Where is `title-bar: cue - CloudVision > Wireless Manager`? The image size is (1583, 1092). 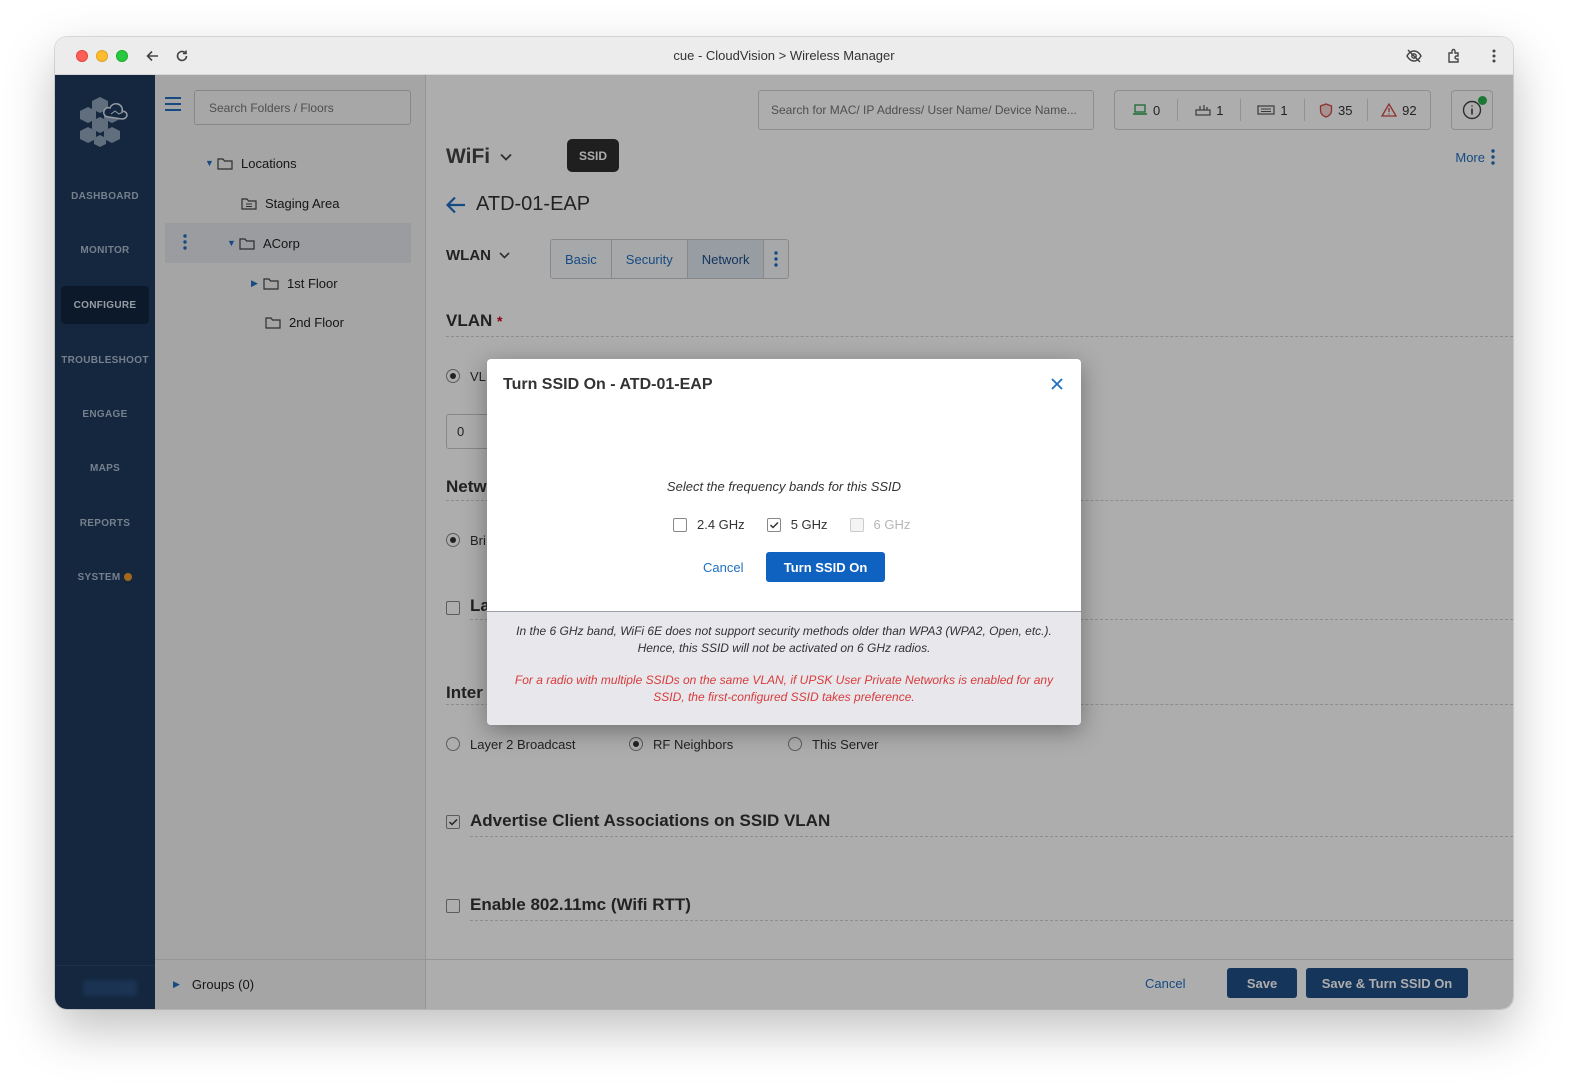 title-bar: cue - CloudVision > Wireless Manager is located at coordinates (784, 56).